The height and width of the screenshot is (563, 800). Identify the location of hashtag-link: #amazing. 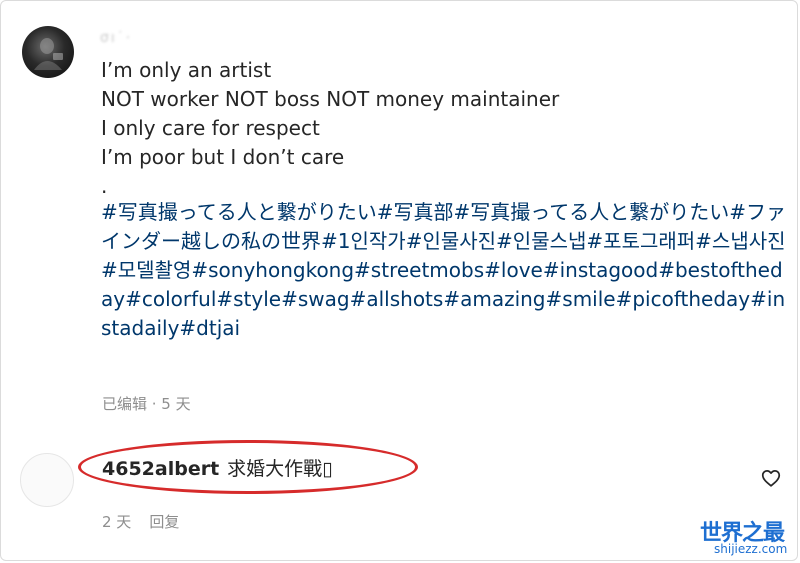
(494, 299).